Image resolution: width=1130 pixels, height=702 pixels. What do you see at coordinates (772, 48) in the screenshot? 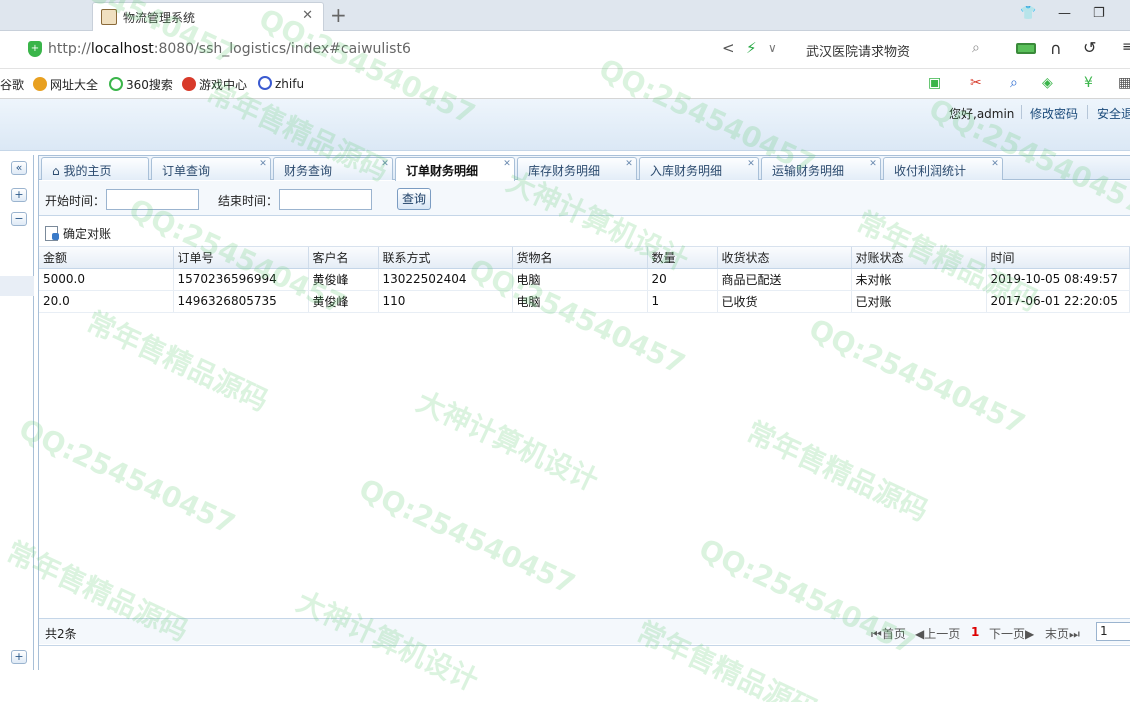
I see `chevron-down-icon: ∨` at bounding box center [772, 48].